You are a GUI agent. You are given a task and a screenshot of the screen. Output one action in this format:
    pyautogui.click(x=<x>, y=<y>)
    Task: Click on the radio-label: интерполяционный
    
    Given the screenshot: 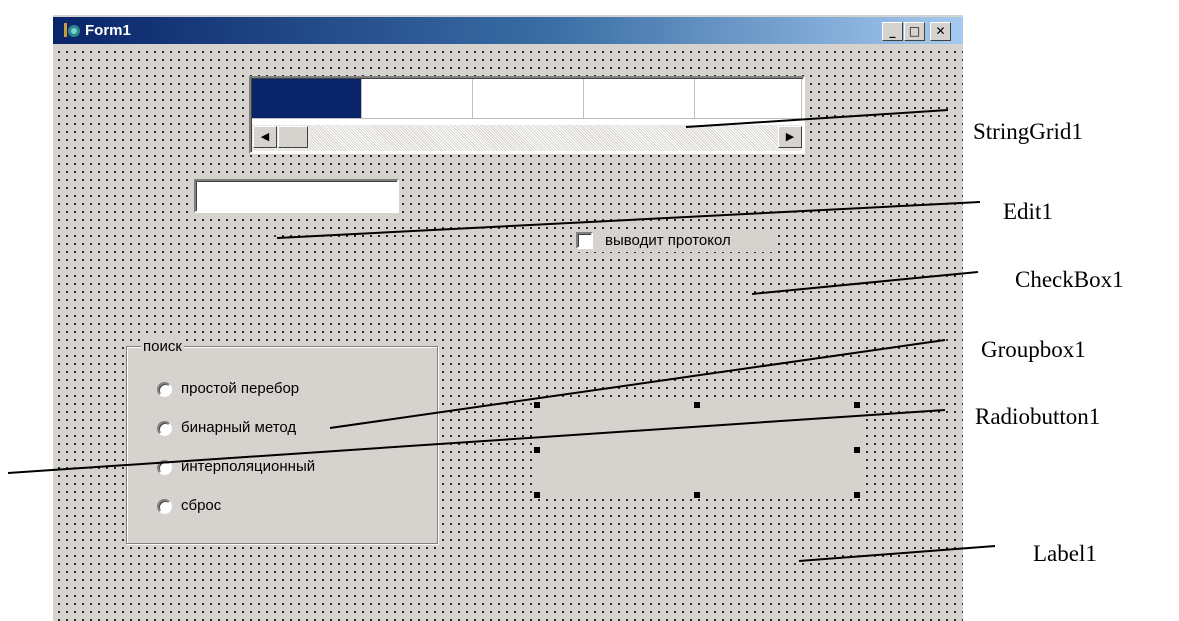 What is the action you would take?
    pyautogui.click(x=248, y=466)
    